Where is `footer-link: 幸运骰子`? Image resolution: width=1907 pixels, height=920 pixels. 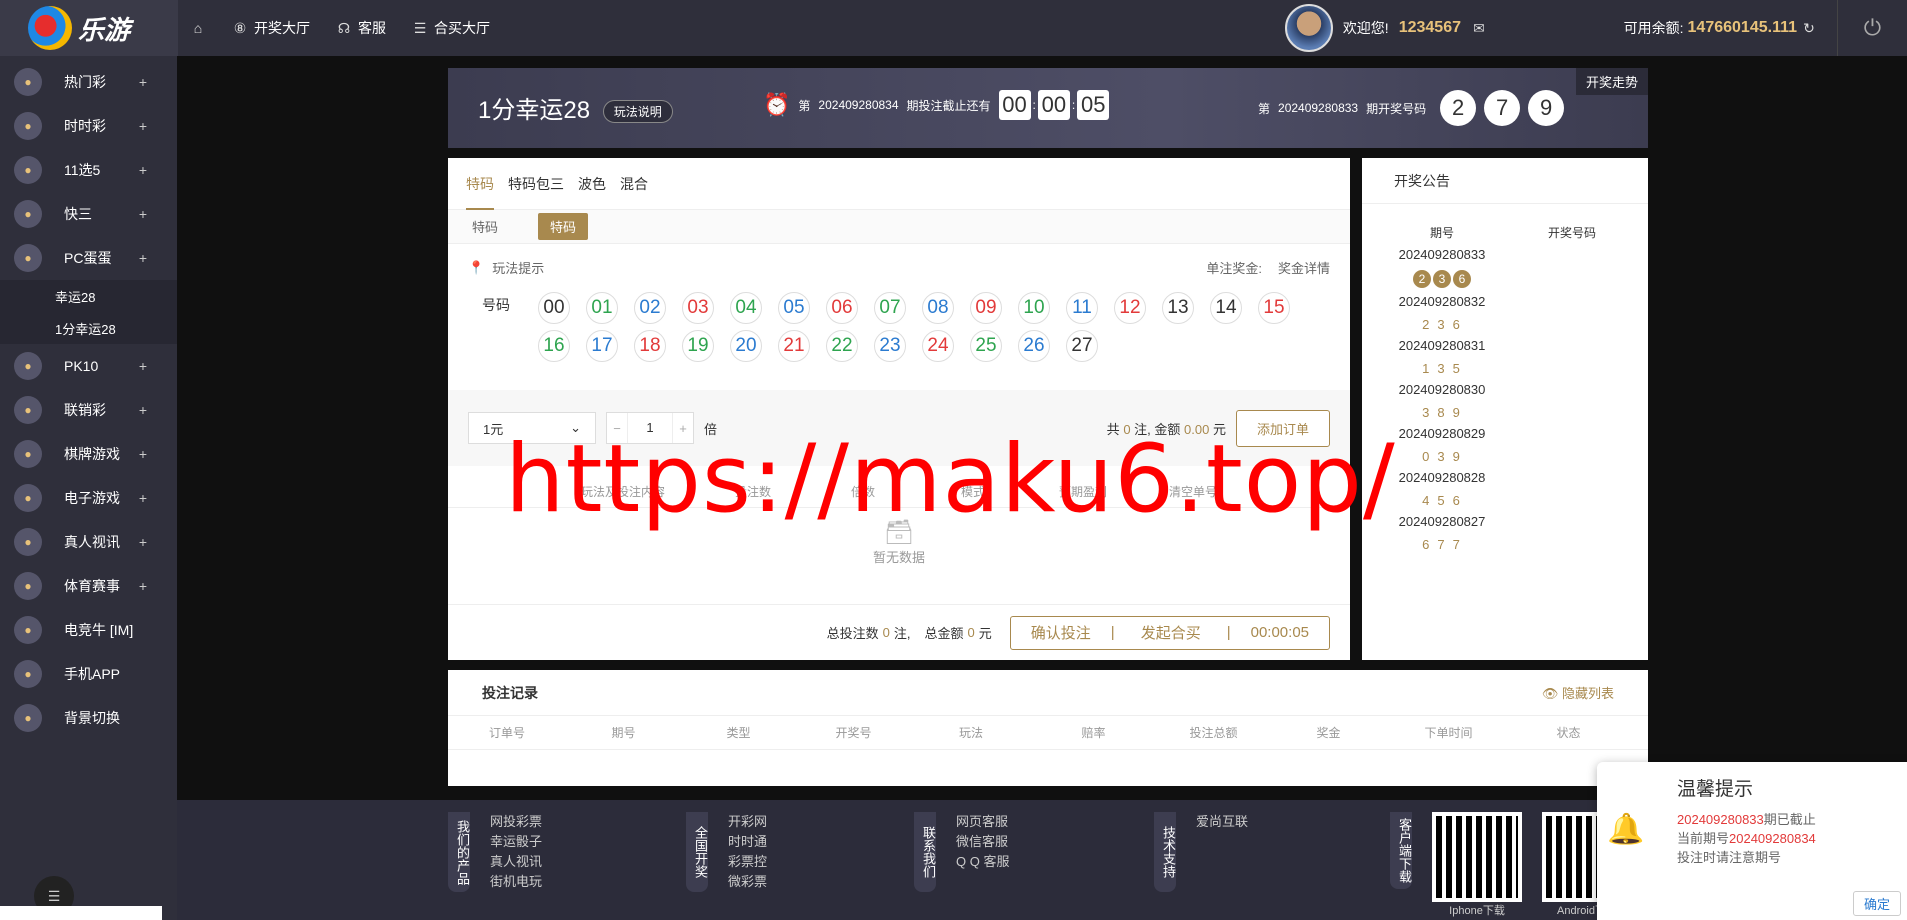 footer-link: 幸运骰子 is located at coordinates (516, 842).